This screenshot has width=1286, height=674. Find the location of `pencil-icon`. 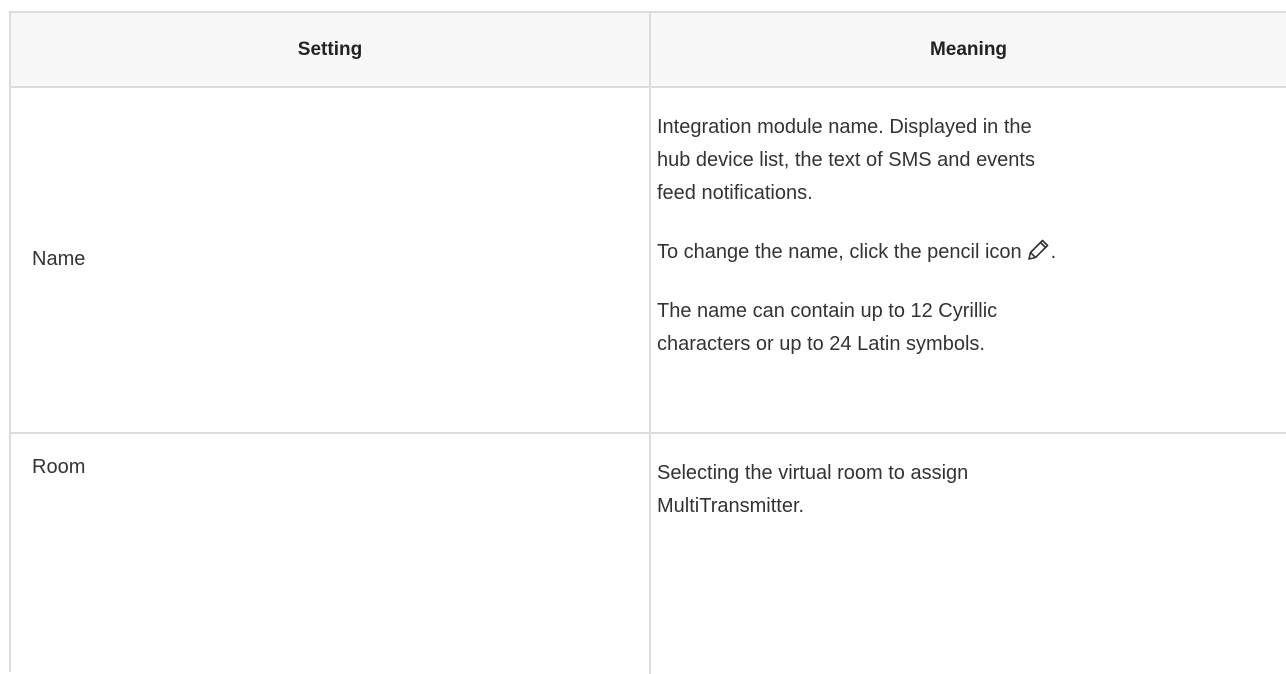

pencil-icon is located at coordinates (1037, 249).